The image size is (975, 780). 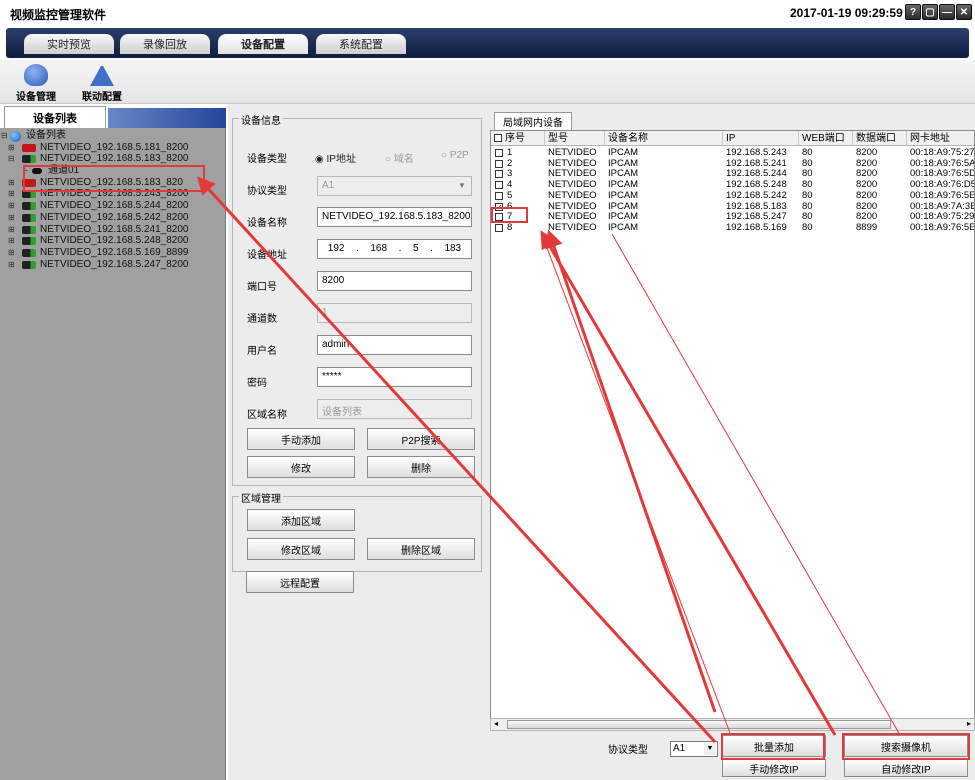 I want to click on device-name-input: NETVIDEO_192.168.5.183_8200, so click(x=394, y=217).